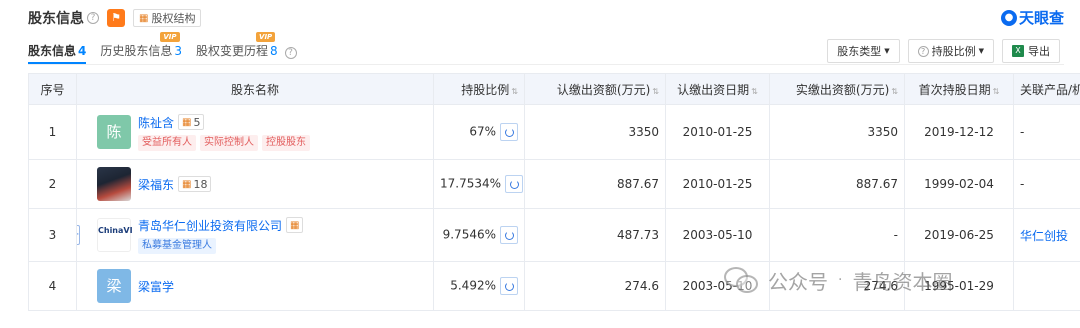 The height and width of the screenshot is (328, 1080). Describe the element at coordinates (1018, 51) in the screenshot. I see `excel-icon: X` at that location.